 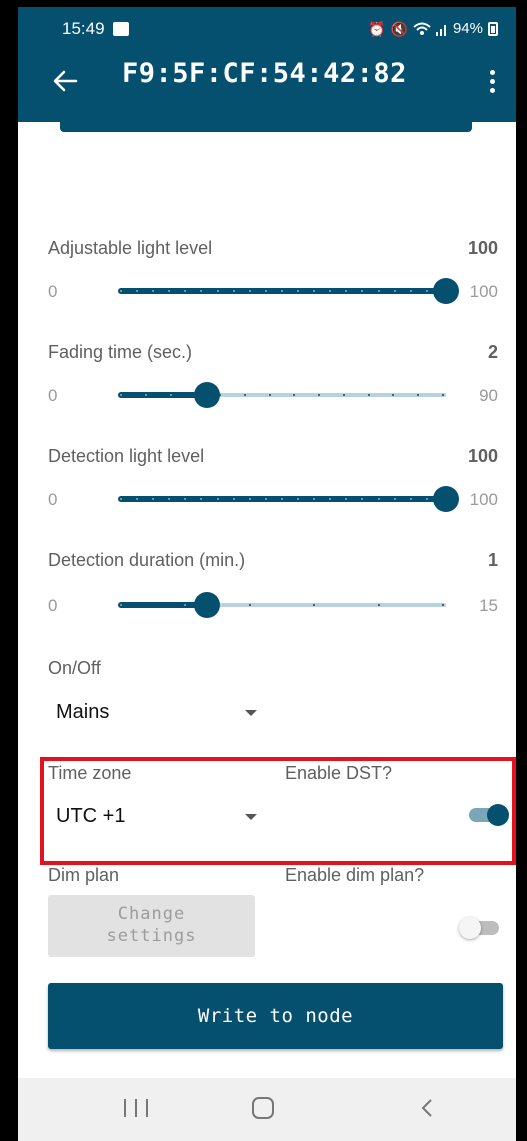 I want to click on fading-time-slider, so click(x=282, y=395).